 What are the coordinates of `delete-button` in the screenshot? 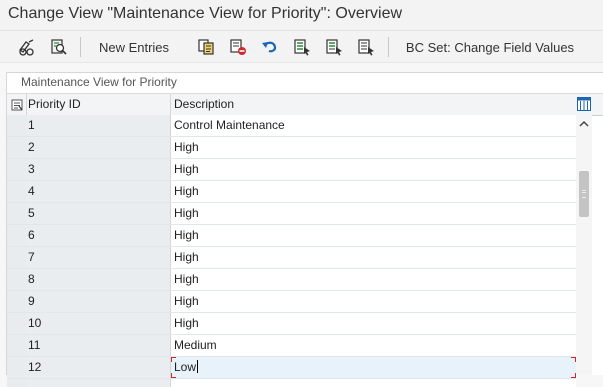 It's located at (238, 47).